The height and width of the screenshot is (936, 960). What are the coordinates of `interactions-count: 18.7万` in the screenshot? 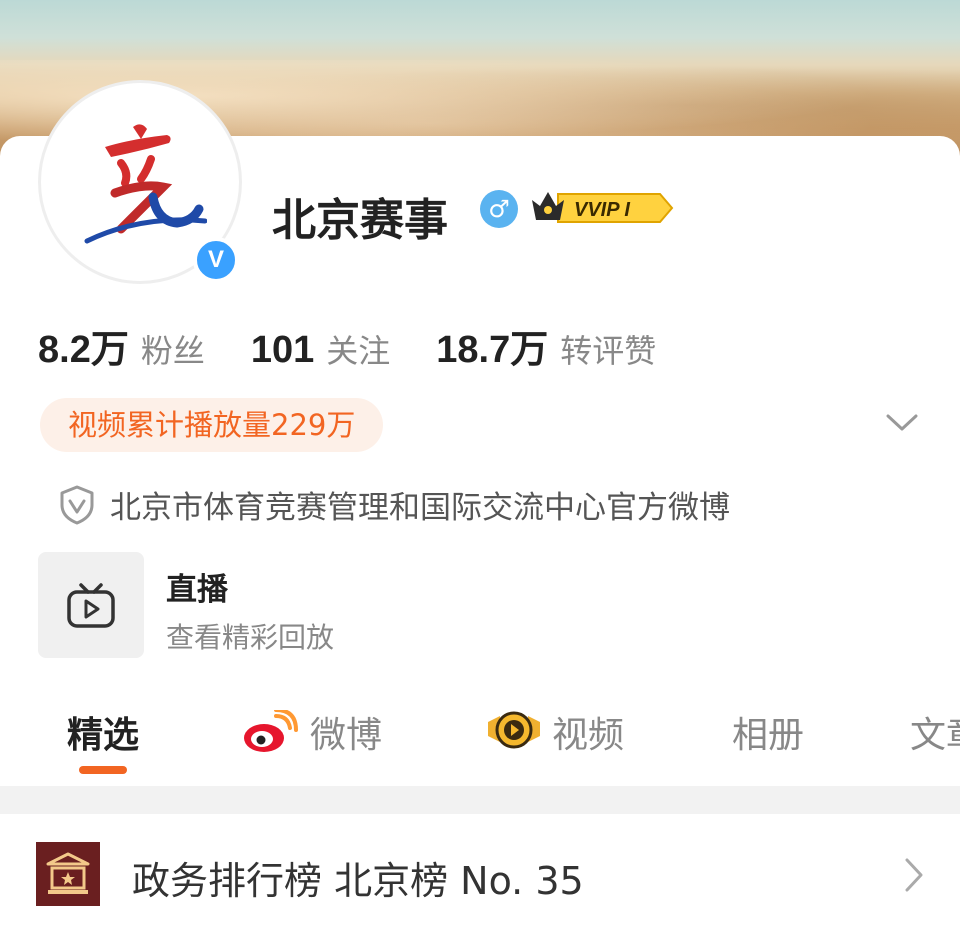 It's located at (492, 350).